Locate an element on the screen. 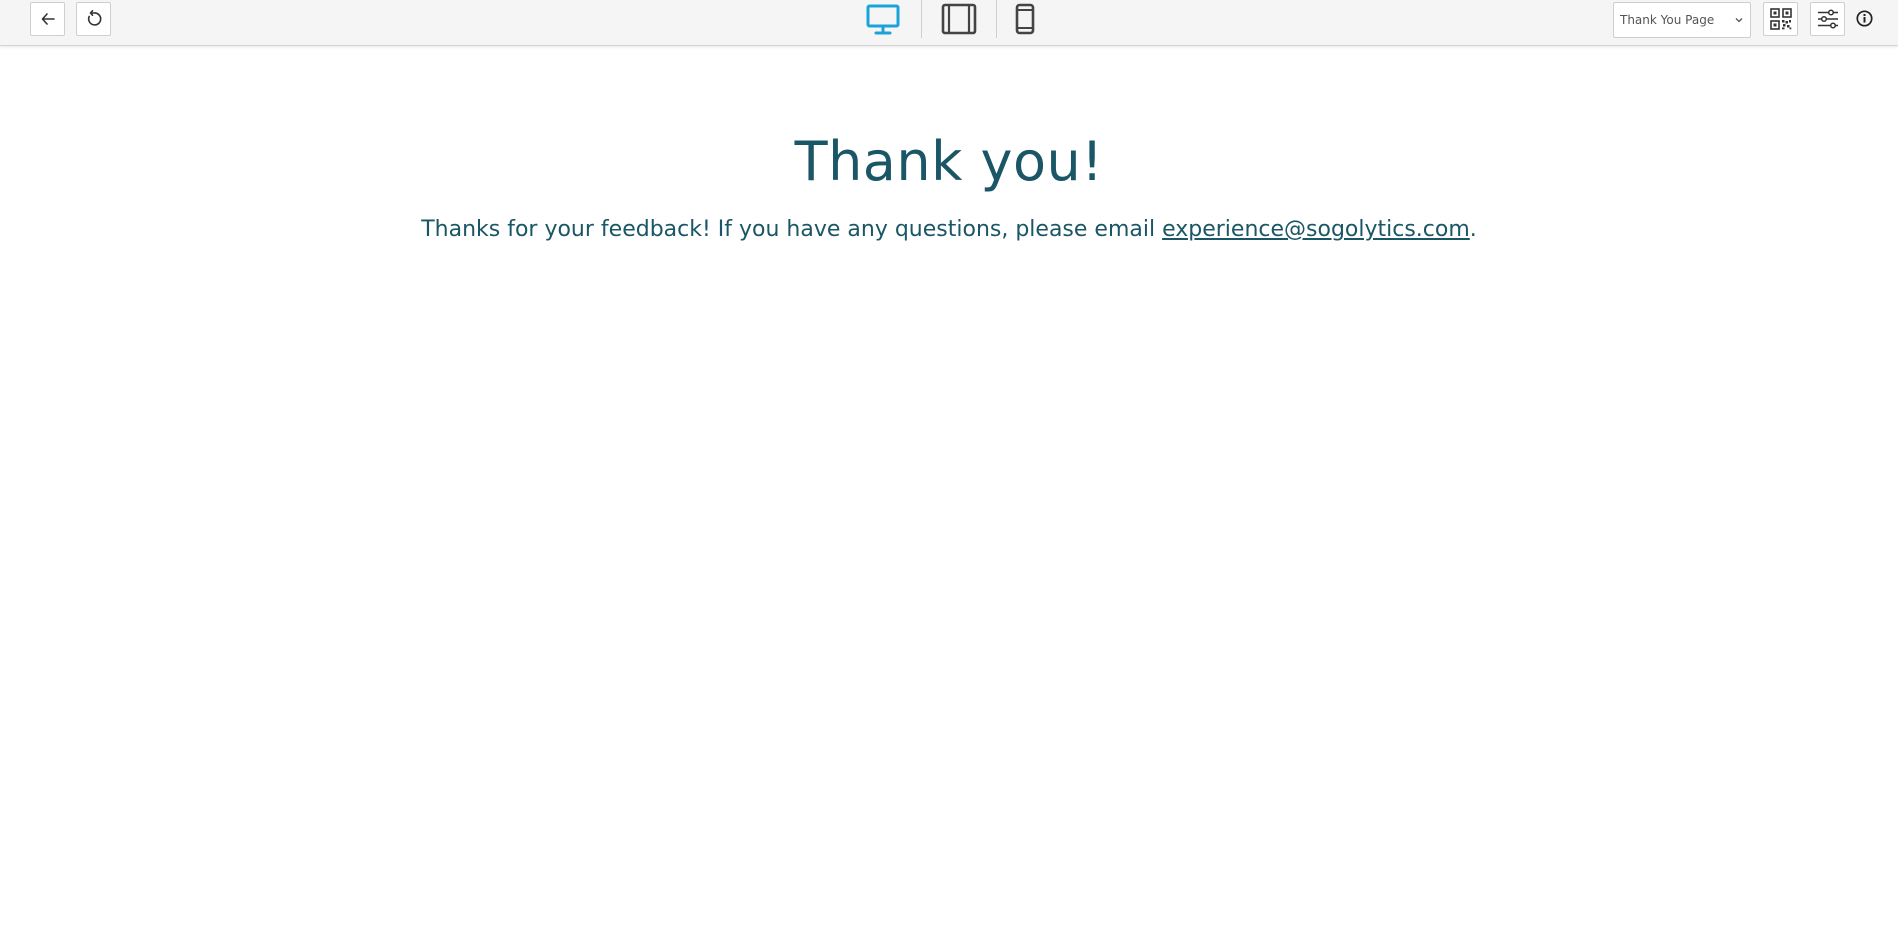 The image size is (1898, 950). tablet-view-button is located at coordinates (959, 19).